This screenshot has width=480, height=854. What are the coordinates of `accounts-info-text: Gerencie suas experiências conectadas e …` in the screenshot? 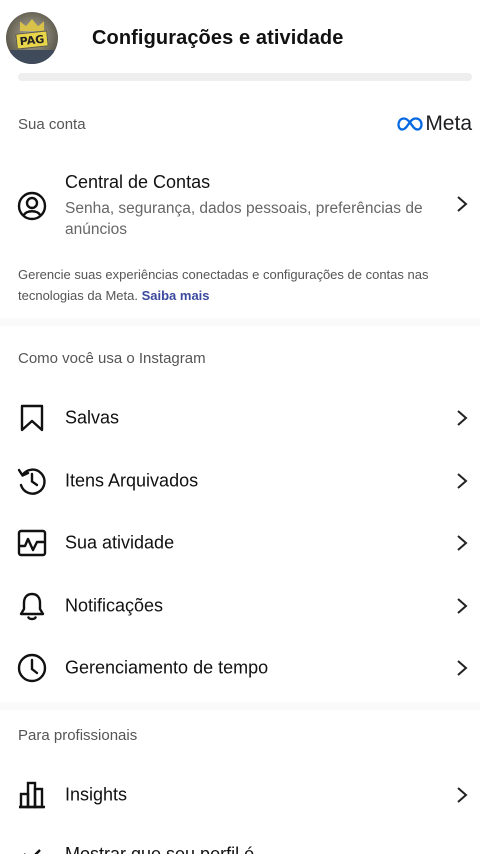 It's located at (223, 285).